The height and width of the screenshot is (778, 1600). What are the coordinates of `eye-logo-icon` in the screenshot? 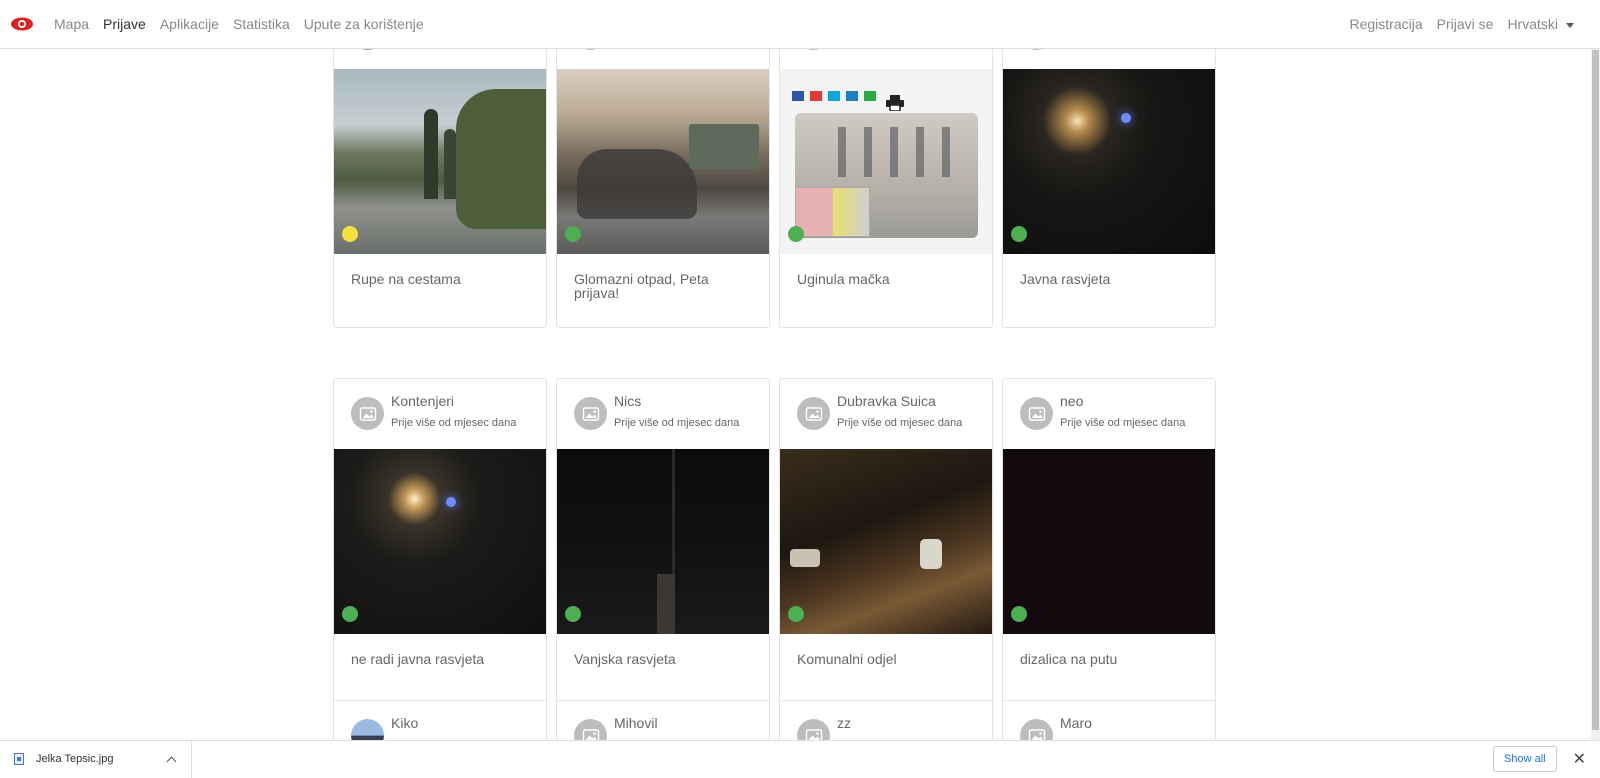 It's located at (22, 24).